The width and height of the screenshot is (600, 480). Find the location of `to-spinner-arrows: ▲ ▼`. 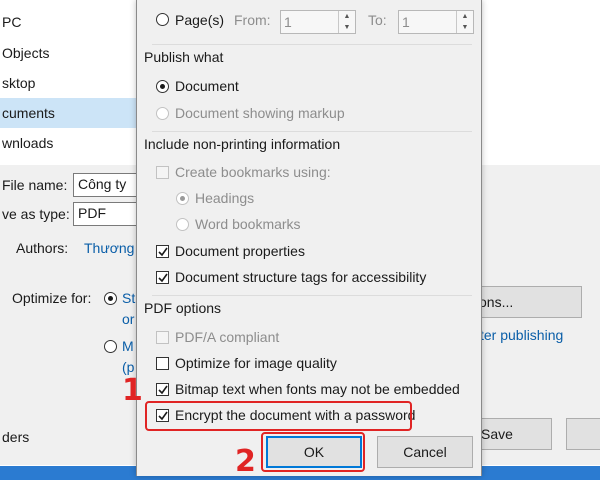

to-spinner-arrows: ▲ ▼ is located at coordinates (464, 22).